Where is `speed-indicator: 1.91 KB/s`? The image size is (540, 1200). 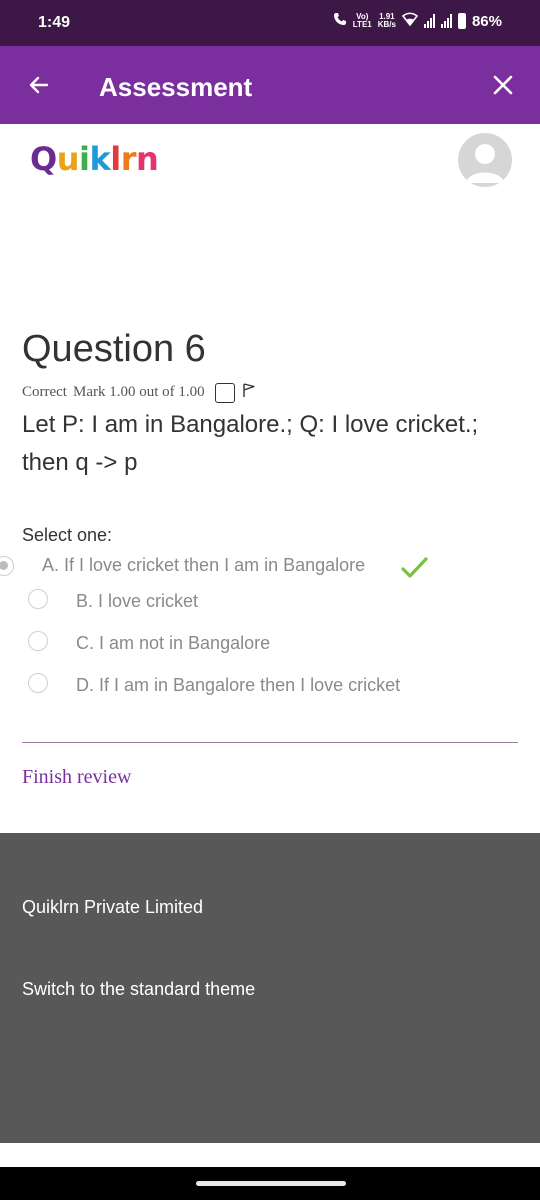
speed-indicator: 1.91 KB/s is located at coordinates (386, 20).